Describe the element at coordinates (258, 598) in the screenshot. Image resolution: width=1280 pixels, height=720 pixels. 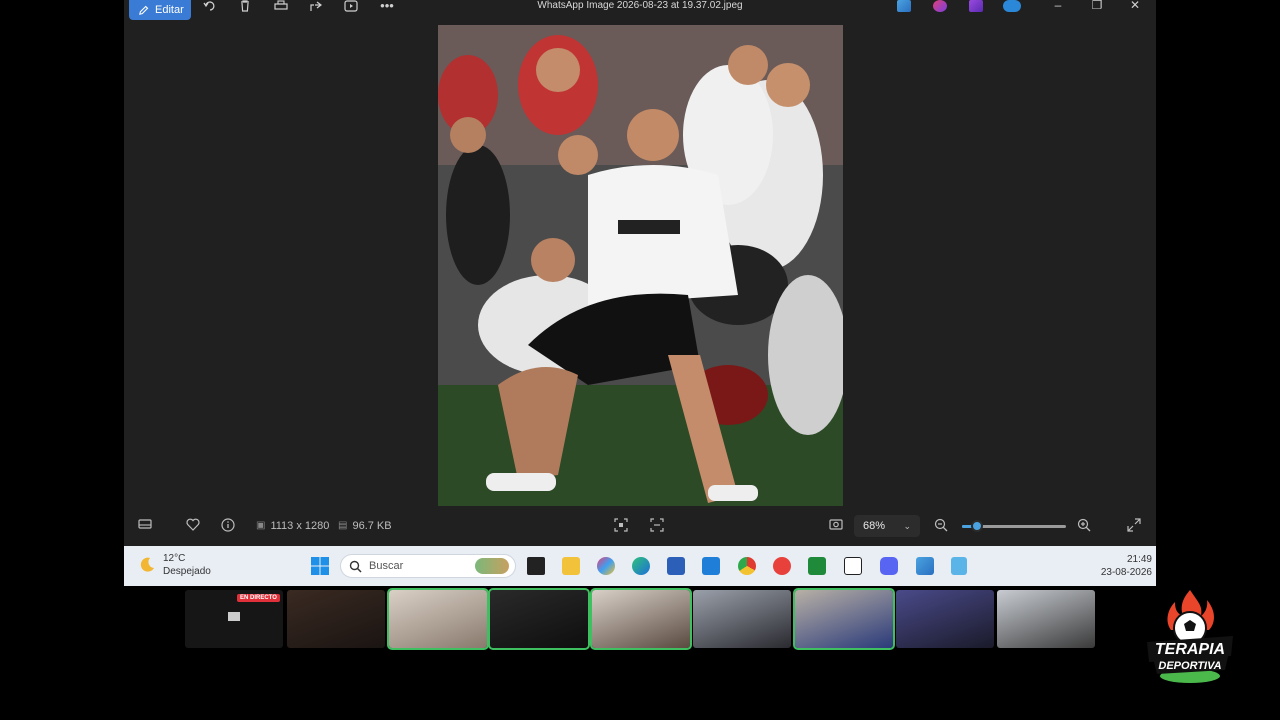
I see `live-badge: EN DIRECTO` at that location.